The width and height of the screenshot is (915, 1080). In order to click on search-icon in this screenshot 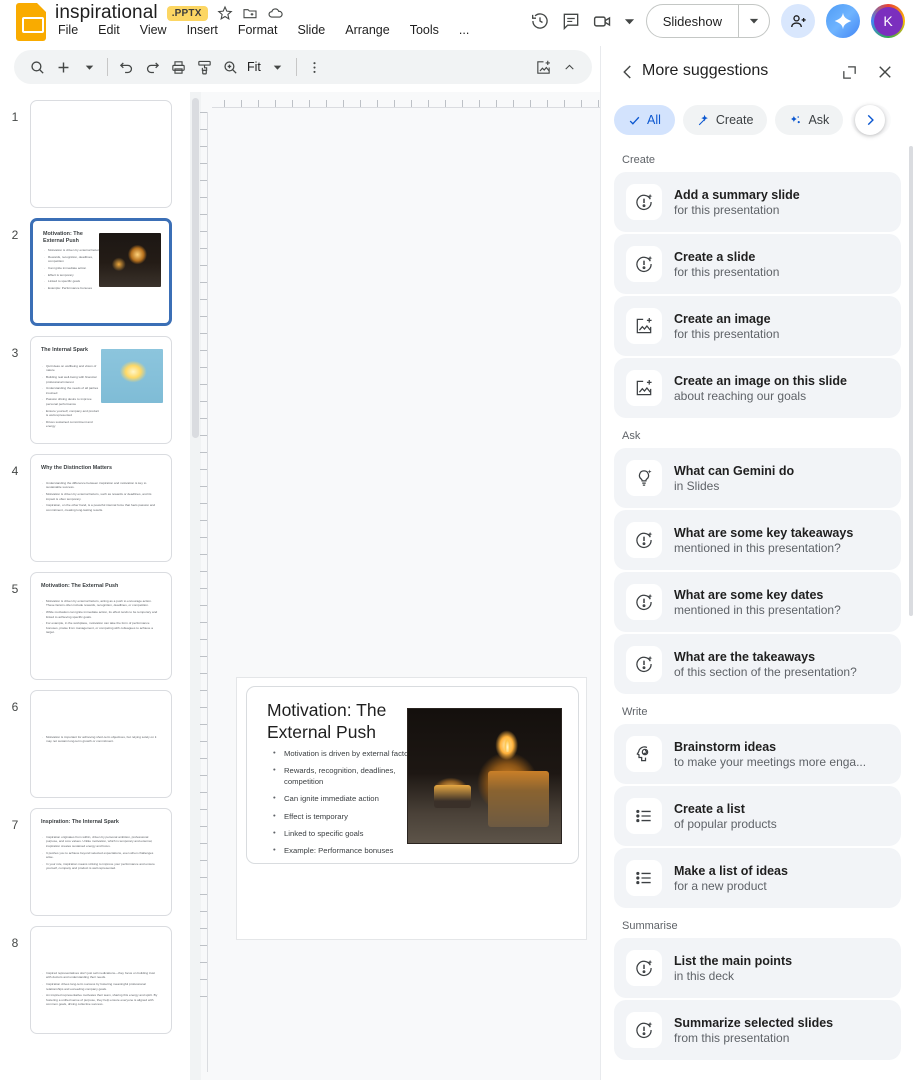, I will do `click(37, 67)`.